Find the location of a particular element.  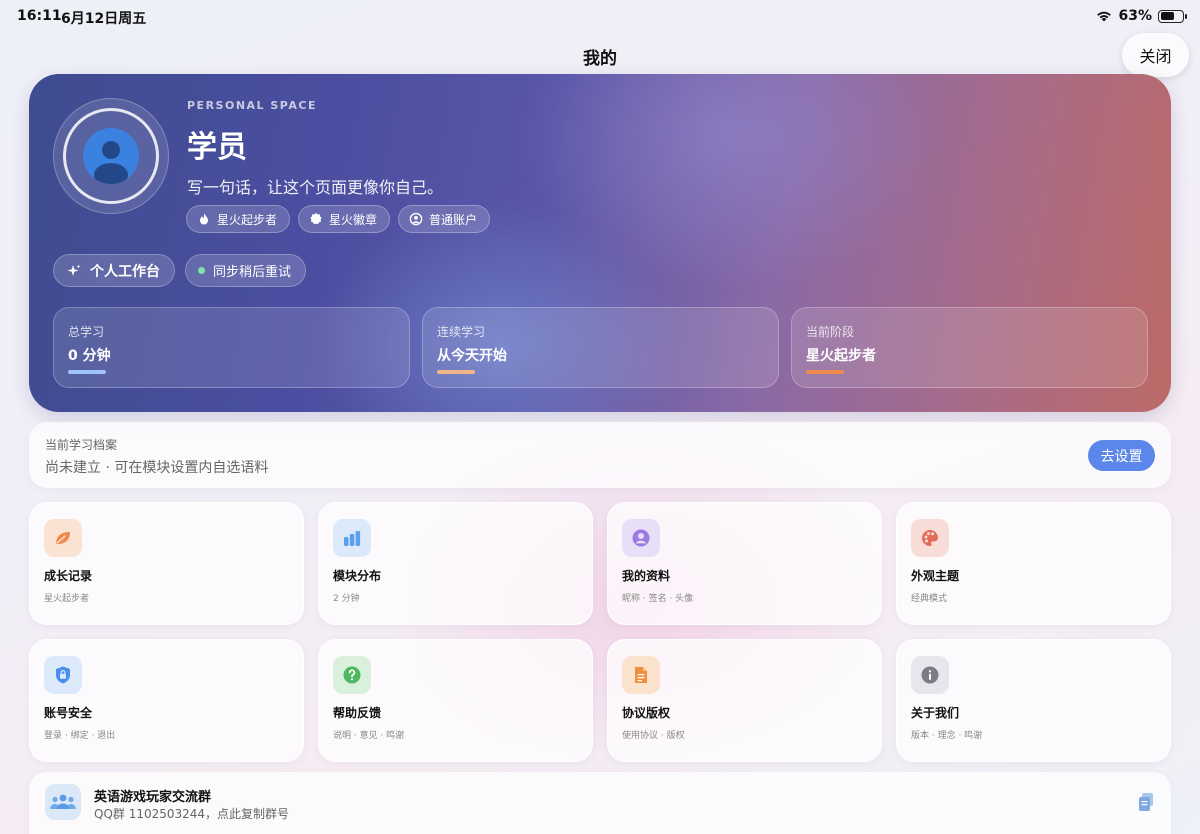

chip-badge: 星火徽章 is located at coordinates (344, 219).